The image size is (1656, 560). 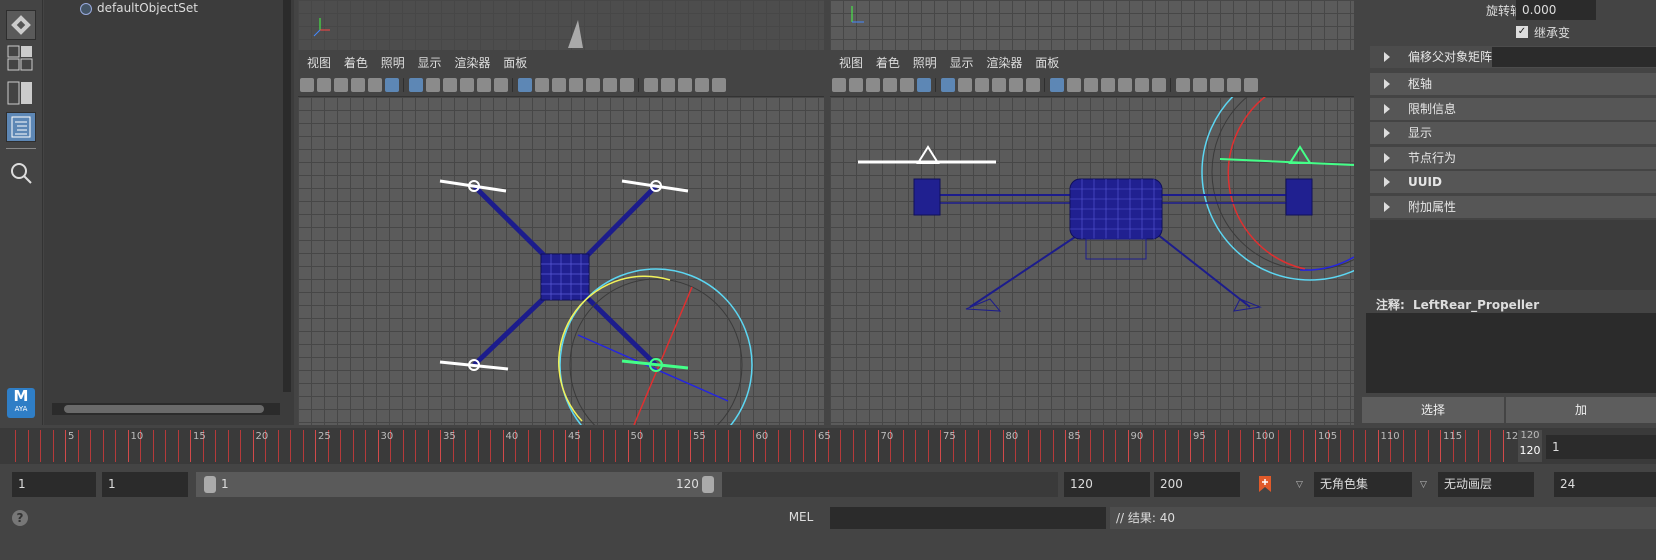 I want to click on notes-textarea, so click(x=1511, y=353).